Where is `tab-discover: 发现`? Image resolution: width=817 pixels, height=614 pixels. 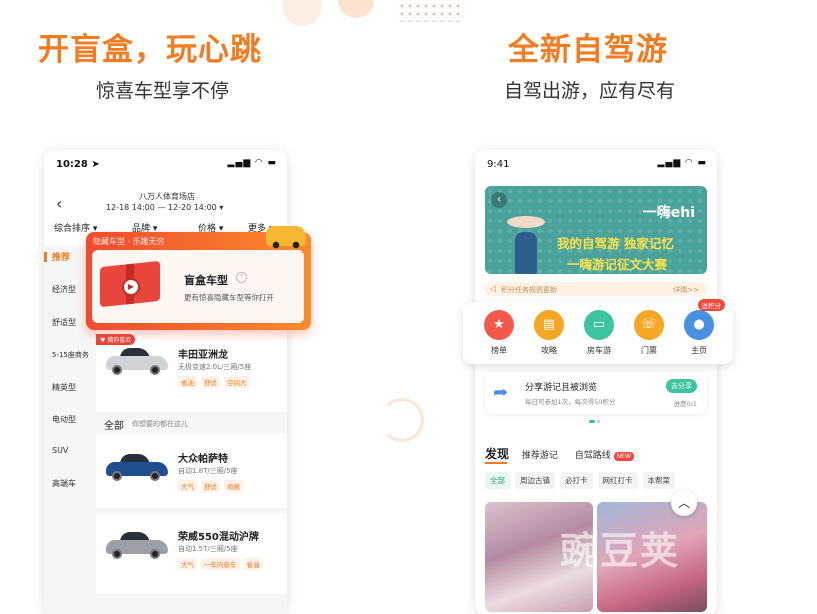
tab-discover: 发现 is located at coordinates (497, 454).